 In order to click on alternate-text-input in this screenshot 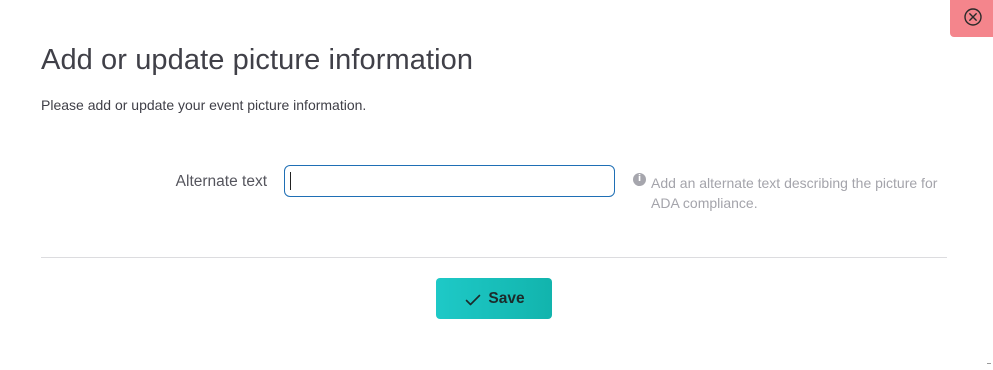, I will do `click(449, 181)`.